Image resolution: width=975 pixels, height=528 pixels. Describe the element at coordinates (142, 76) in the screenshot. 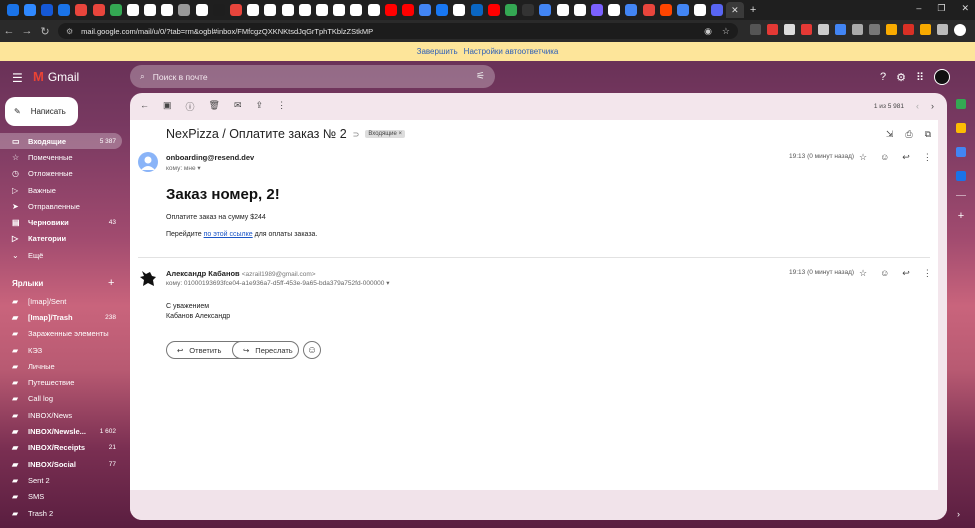

I see `search-icon: ⌕` at that location.